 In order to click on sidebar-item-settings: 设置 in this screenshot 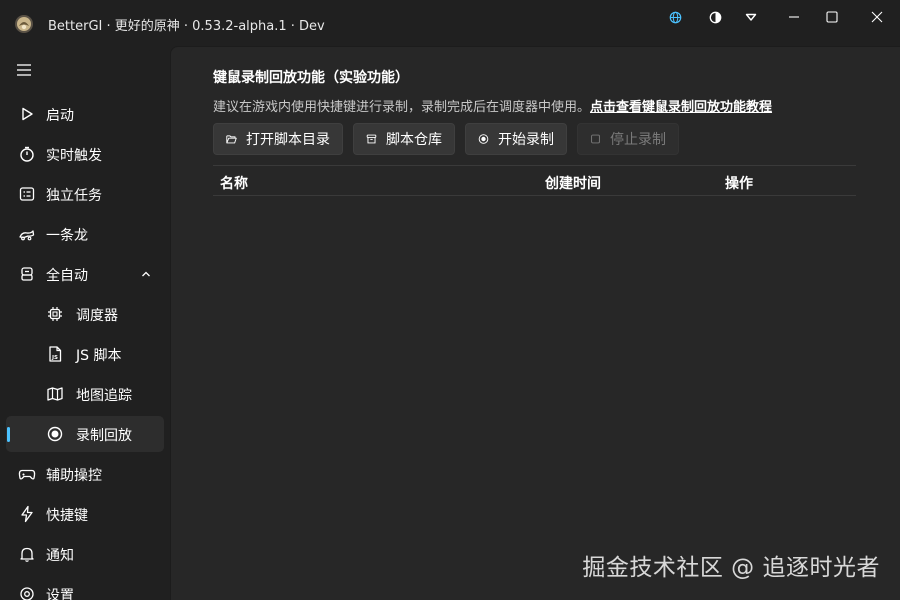, I will do `click(85, 588)`.